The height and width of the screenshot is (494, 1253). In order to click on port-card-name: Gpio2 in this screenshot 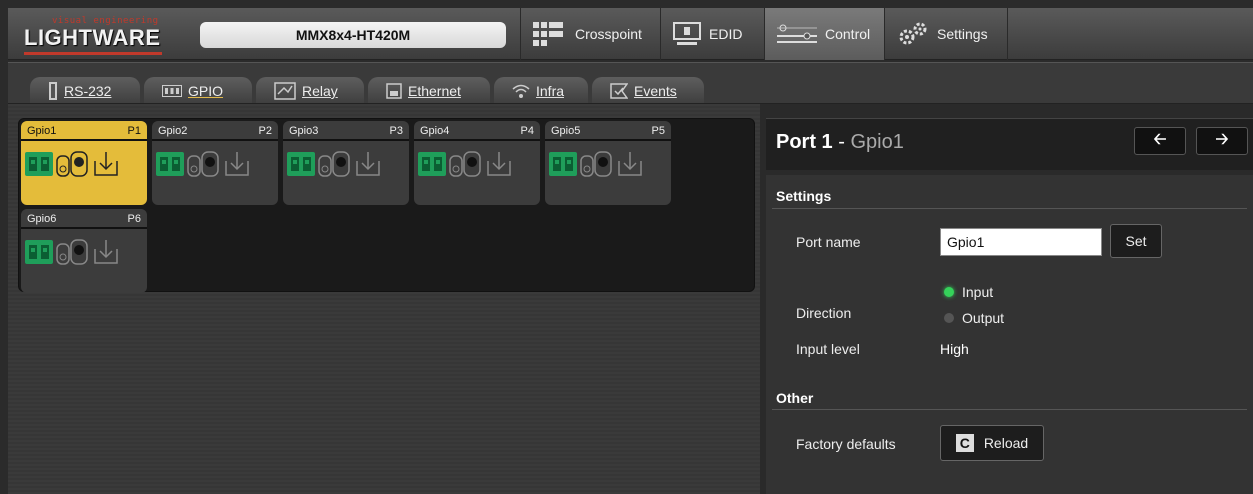, I will do `click(173, 131)`.